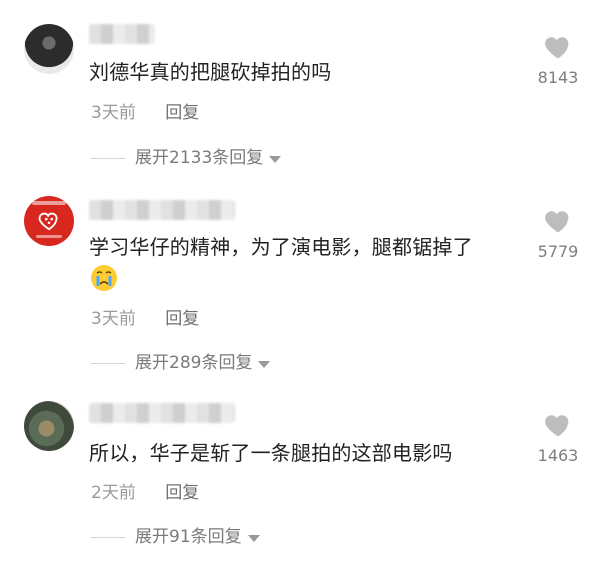 The height and width of the screenshot is (567, 600). What do you see at coordinates (182, 493) in the screenshot?
I see `reply-button: 回复` at bounding box center [182, 493].